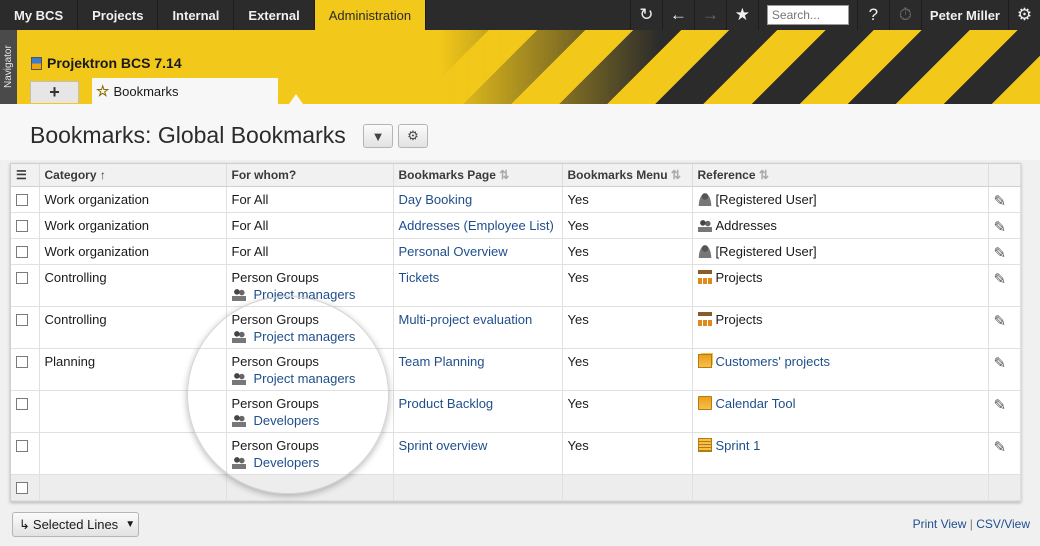  I want to click on column-header-bookmarks-page: Bookmarks Page ⇅, so click(478, 175).